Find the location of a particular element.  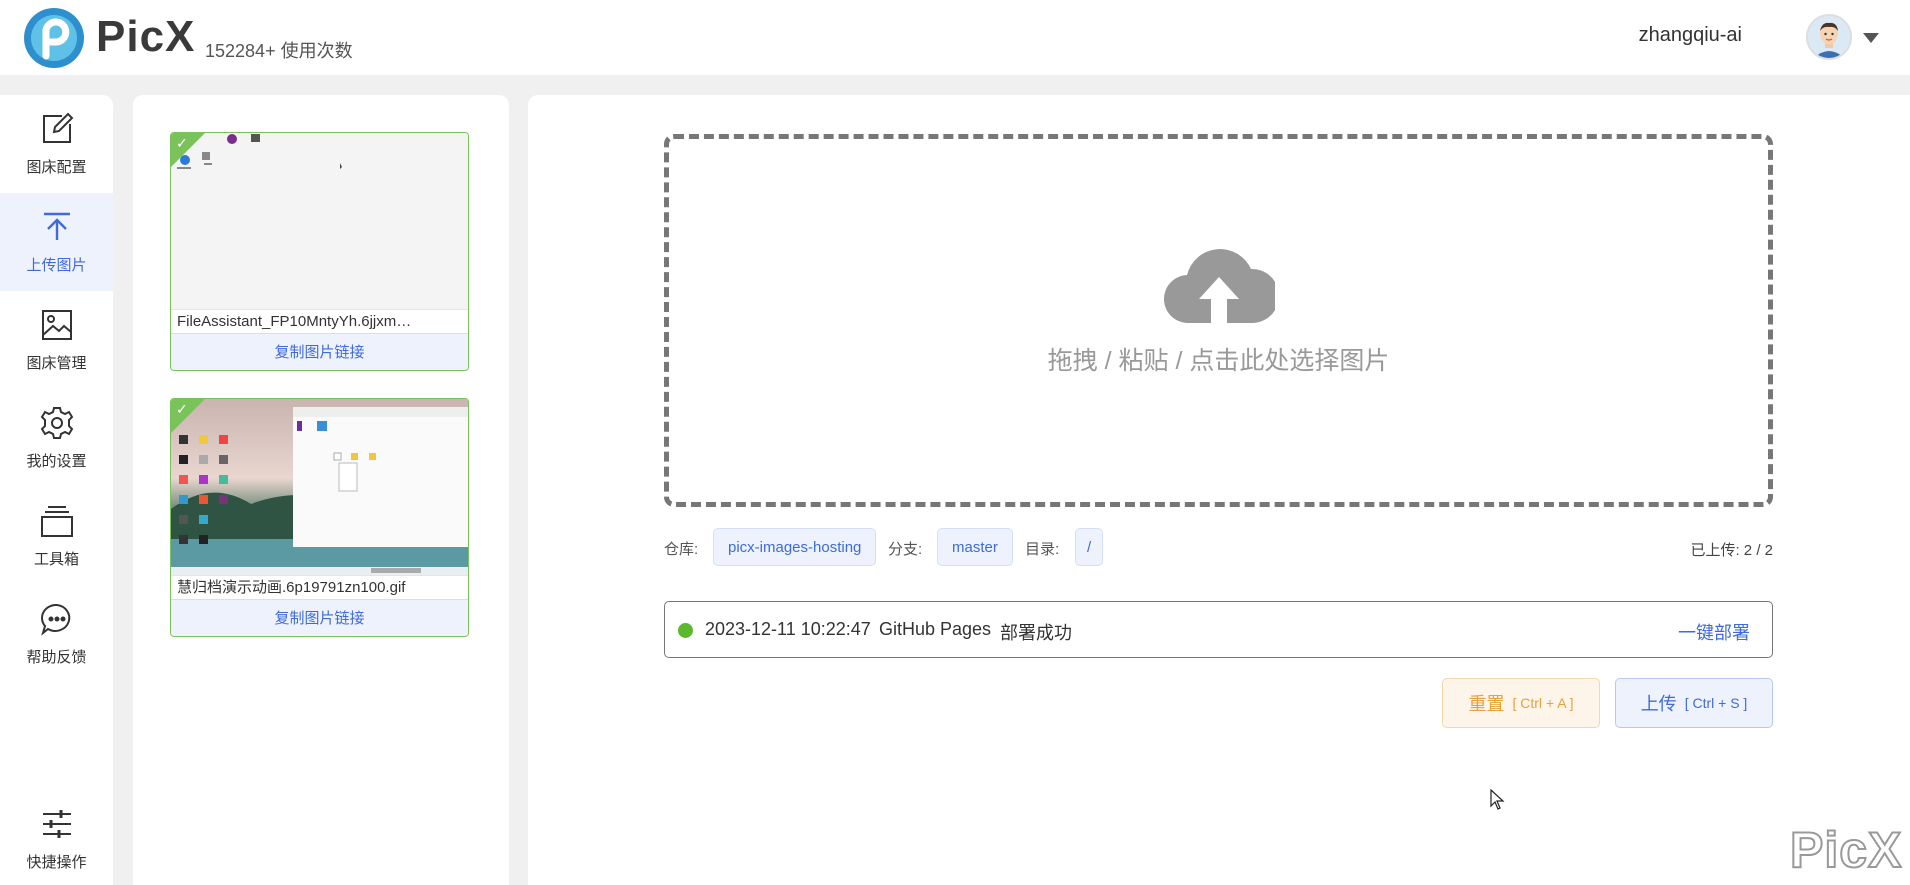

upload-button: 上传 [ Ctrl + S ] is located at coordinates (1694, 703).